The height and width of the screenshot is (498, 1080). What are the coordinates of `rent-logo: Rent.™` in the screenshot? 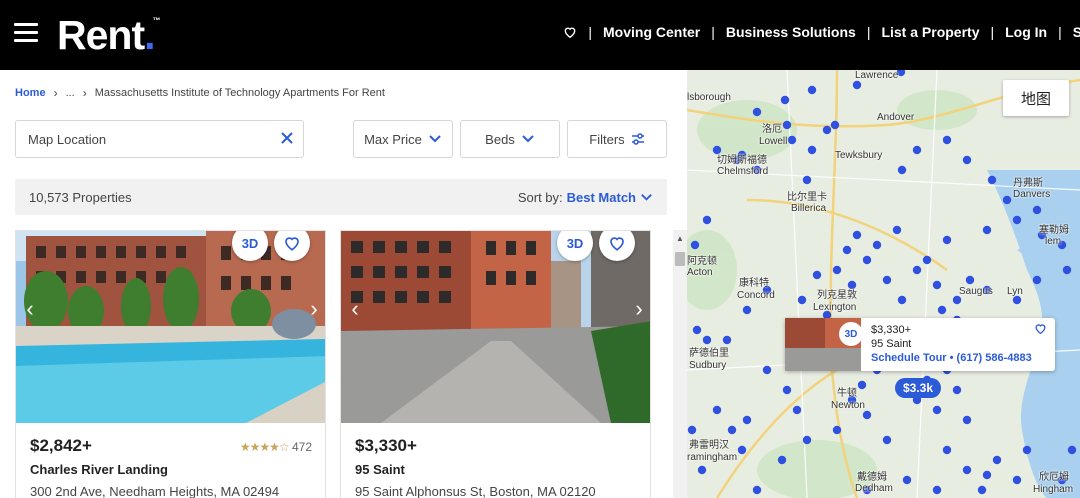 It's located at (109, 35).